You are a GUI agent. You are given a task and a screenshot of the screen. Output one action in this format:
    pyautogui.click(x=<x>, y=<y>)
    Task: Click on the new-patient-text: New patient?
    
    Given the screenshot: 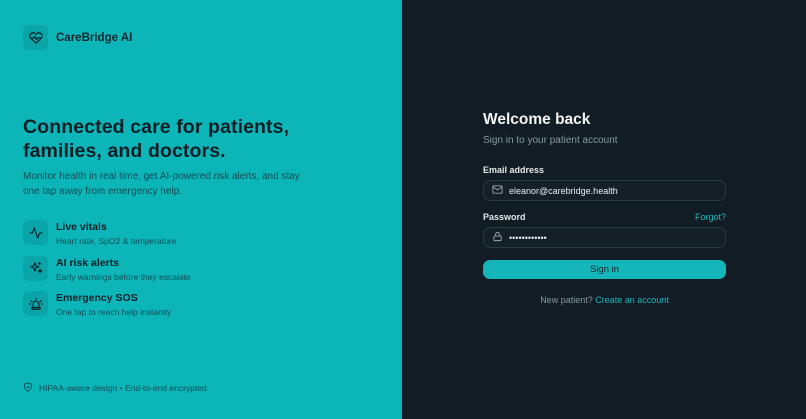 What is the action you would take?
    pyautogui.click(x=566, y=300)
    